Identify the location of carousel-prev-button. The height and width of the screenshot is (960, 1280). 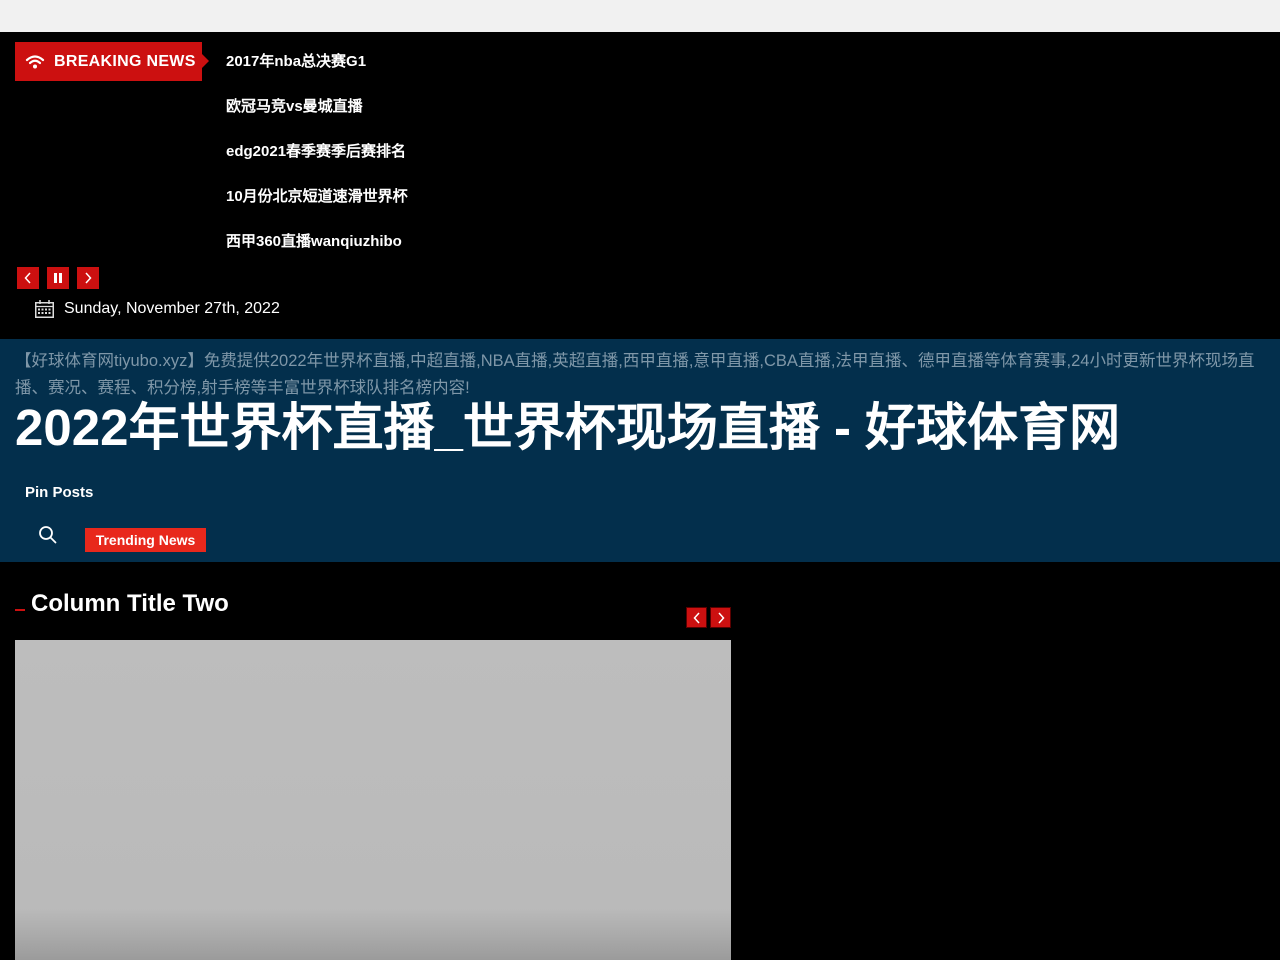
(696, 617).